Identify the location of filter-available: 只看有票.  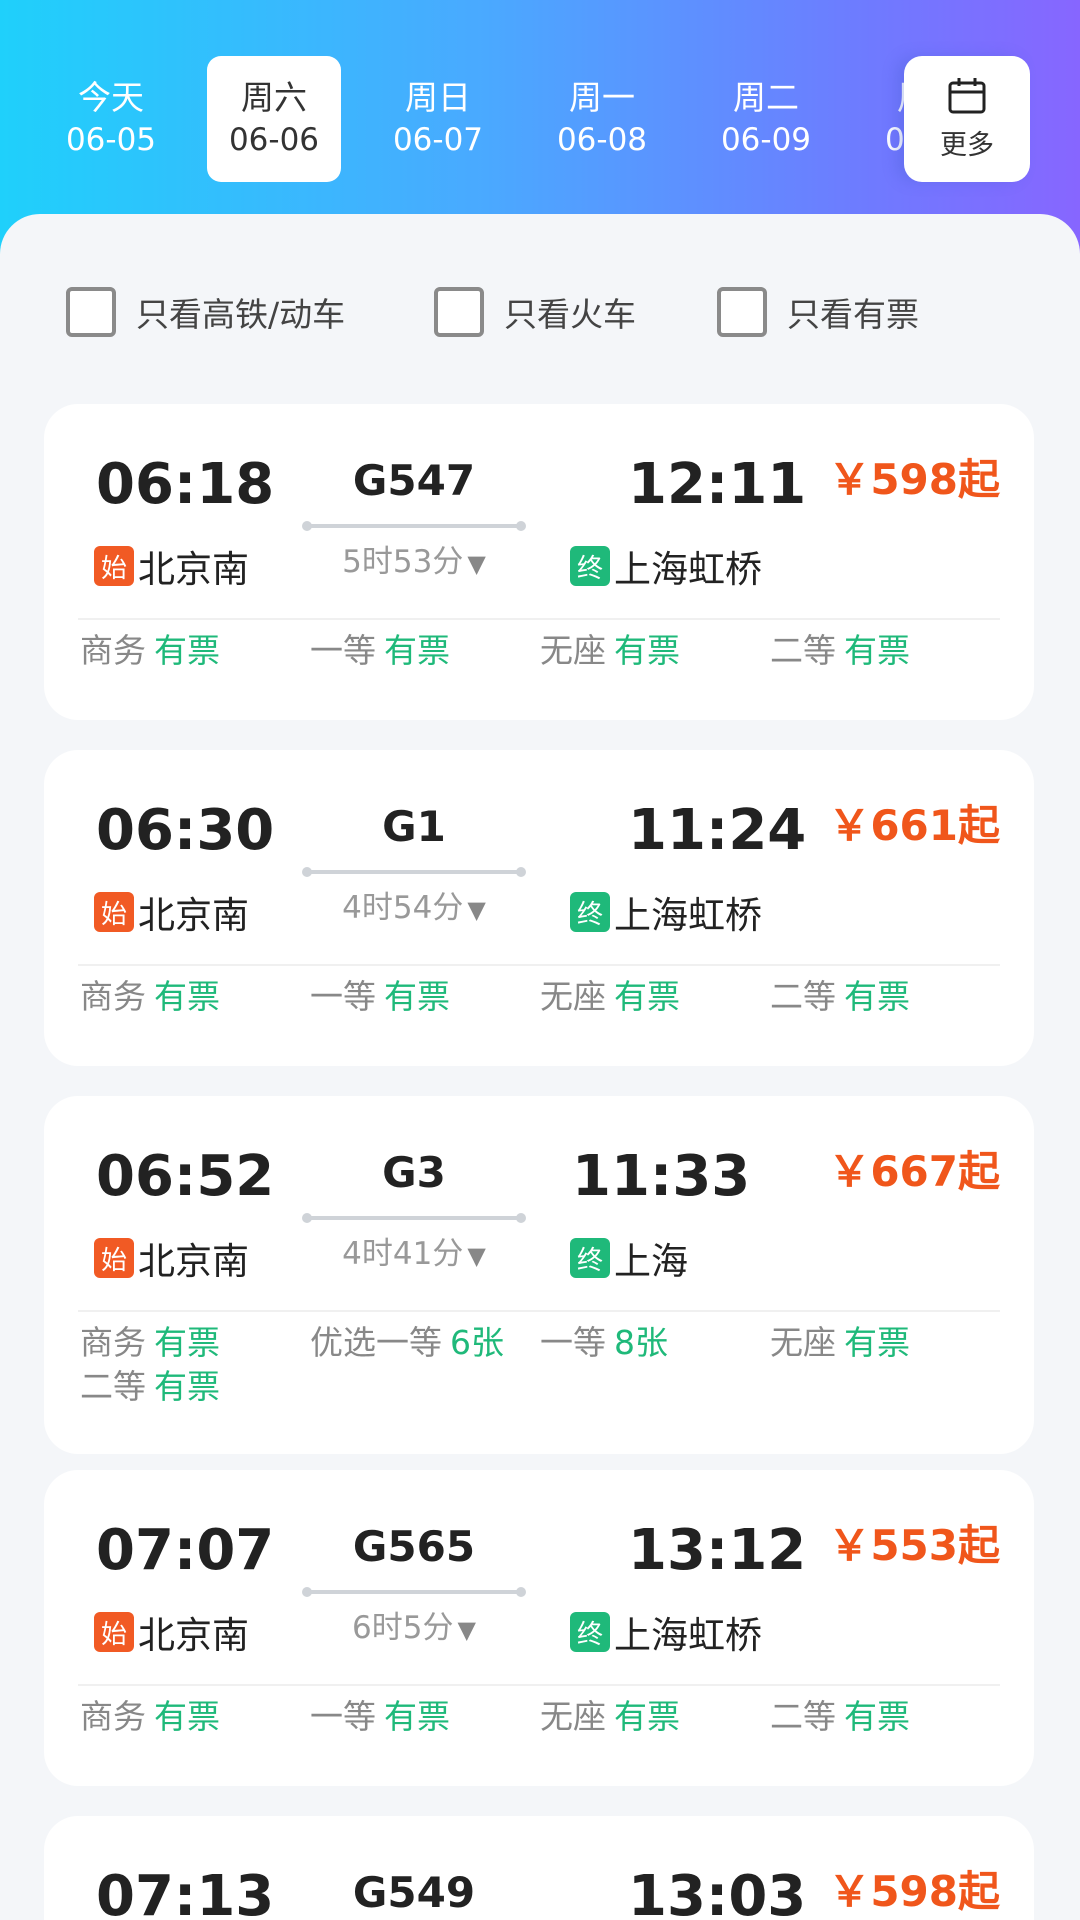
(818, 312).